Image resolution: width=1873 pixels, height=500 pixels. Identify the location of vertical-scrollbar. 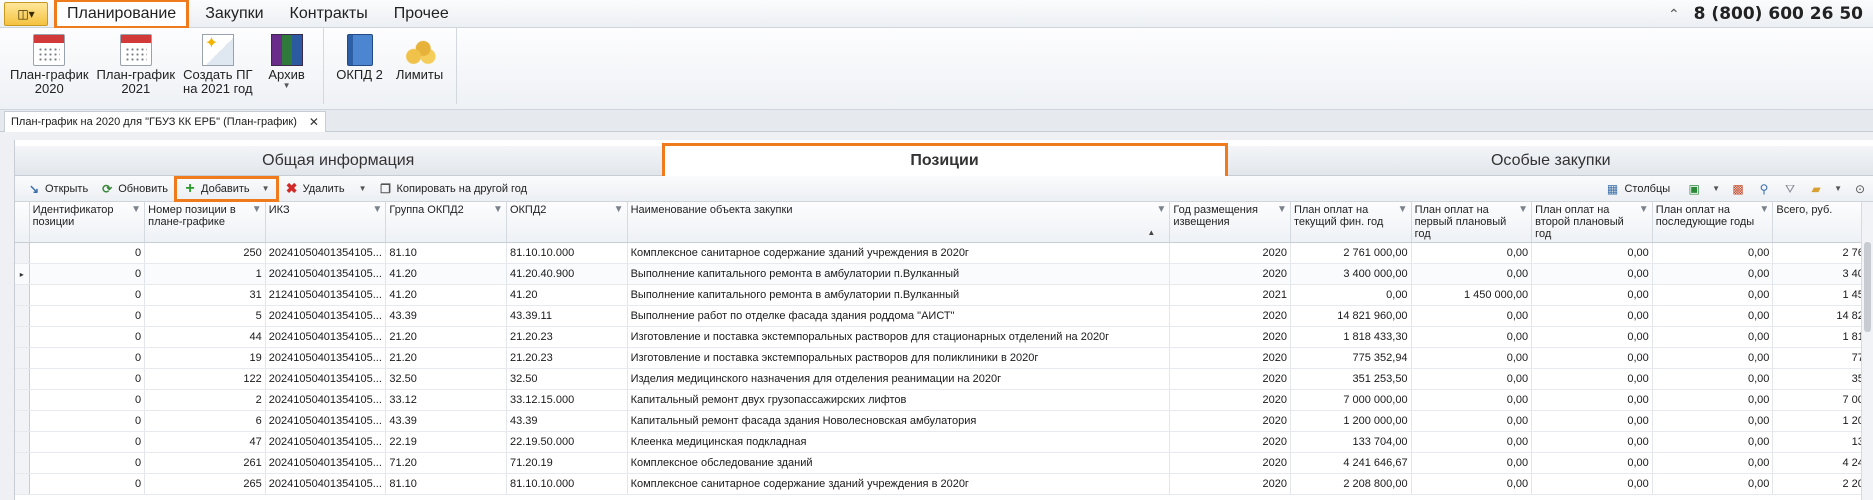
(1867, 351).